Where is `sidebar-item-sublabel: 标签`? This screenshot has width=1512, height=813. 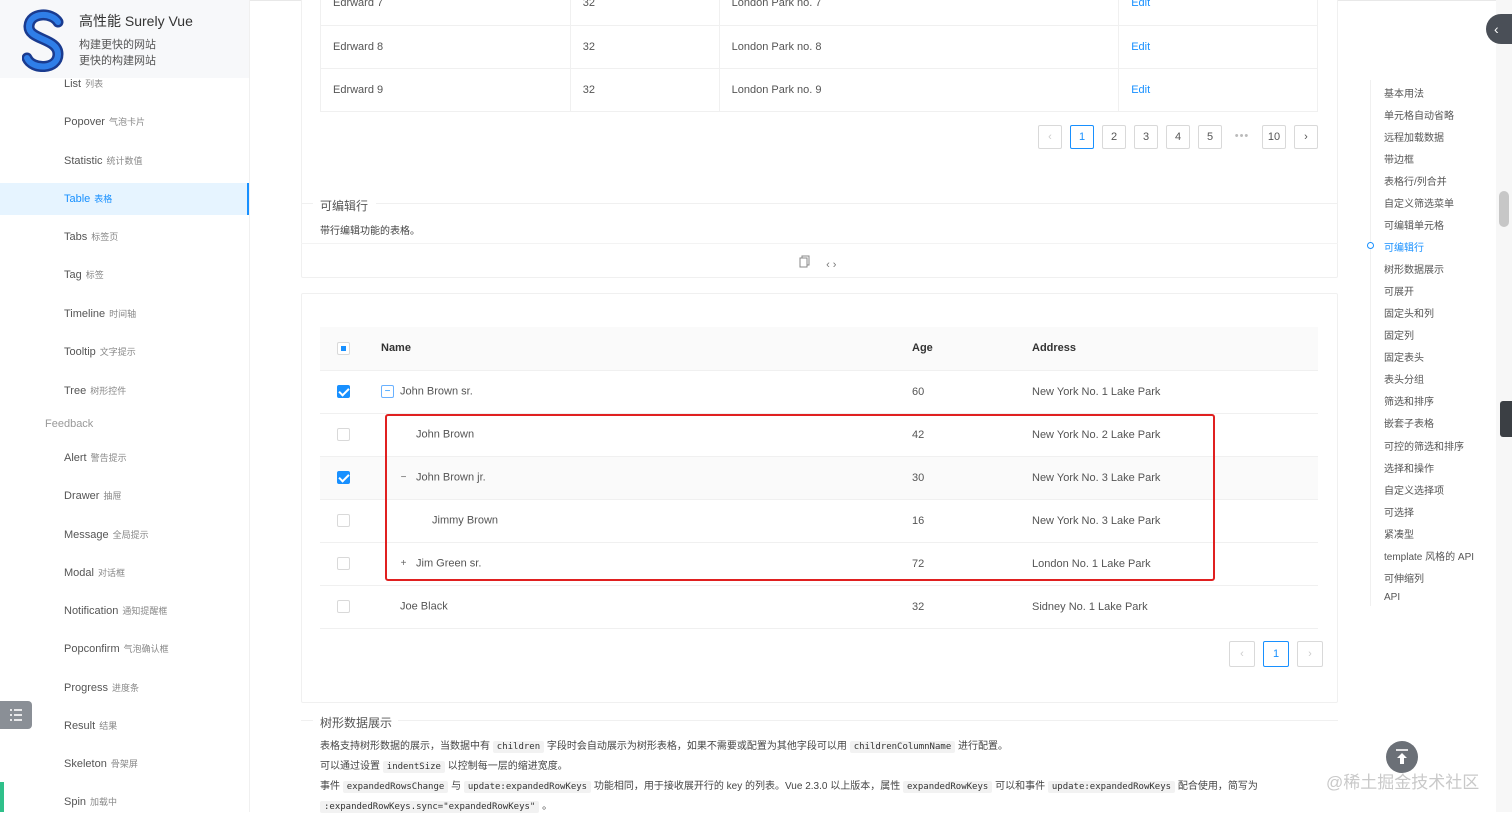
sidebar-item-sublabel: 标签 is located at coordinates (94, 275).